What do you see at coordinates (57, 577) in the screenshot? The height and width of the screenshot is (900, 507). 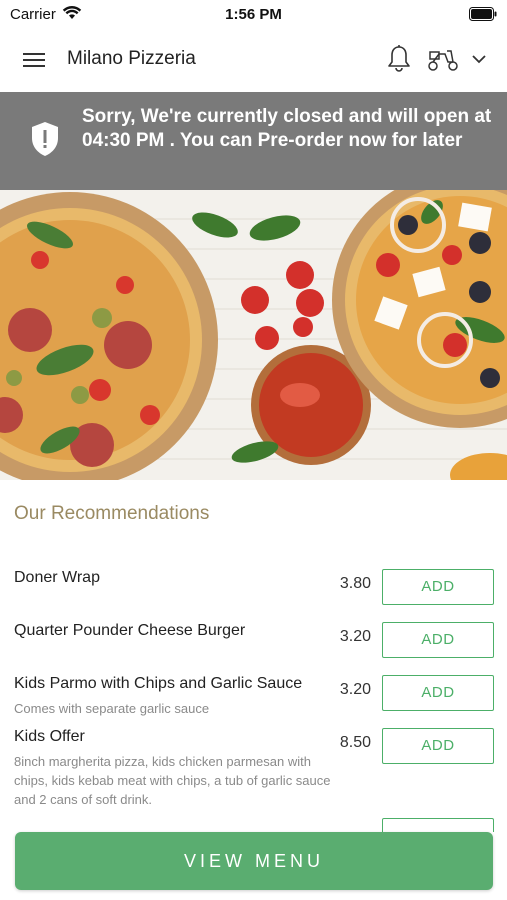 I see `item-name: Doner Wrap` at bounding box center [57, 577].